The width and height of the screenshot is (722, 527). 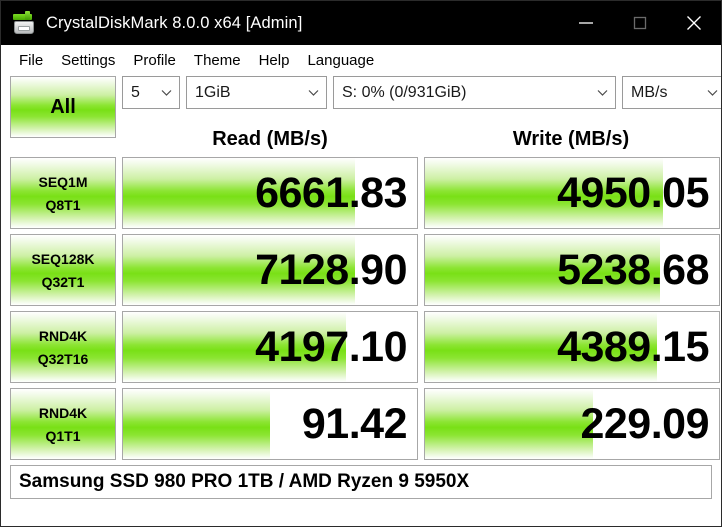 What do you see at coordinates (644, 423) in the screenshot?
I see `write-score: 229.09` at bounding box center [644, 423].